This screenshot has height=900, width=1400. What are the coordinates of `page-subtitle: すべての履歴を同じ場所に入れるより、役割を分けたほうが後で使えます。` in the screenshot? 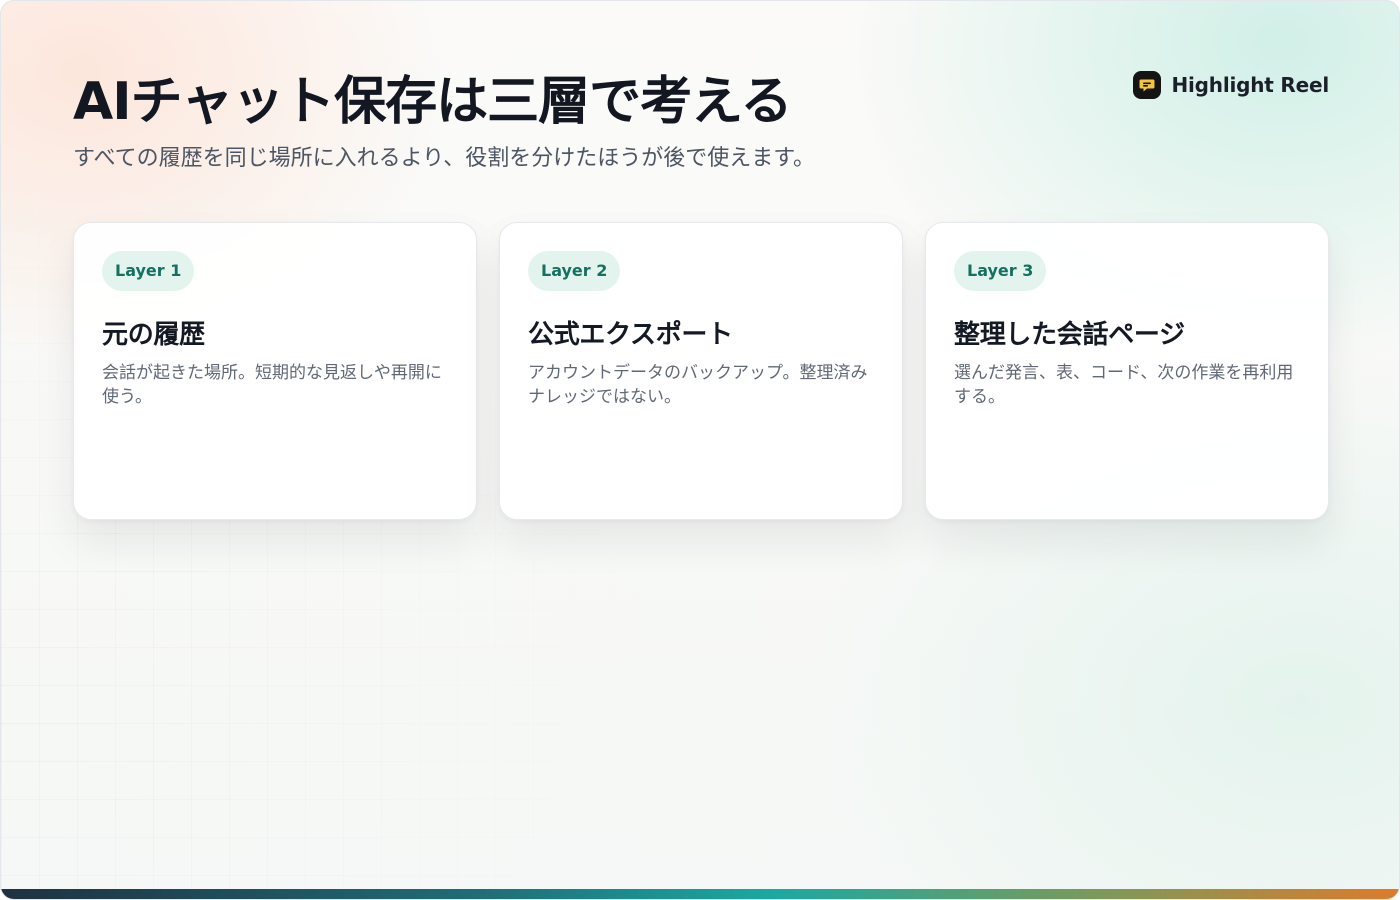 It's located at (444, 158).